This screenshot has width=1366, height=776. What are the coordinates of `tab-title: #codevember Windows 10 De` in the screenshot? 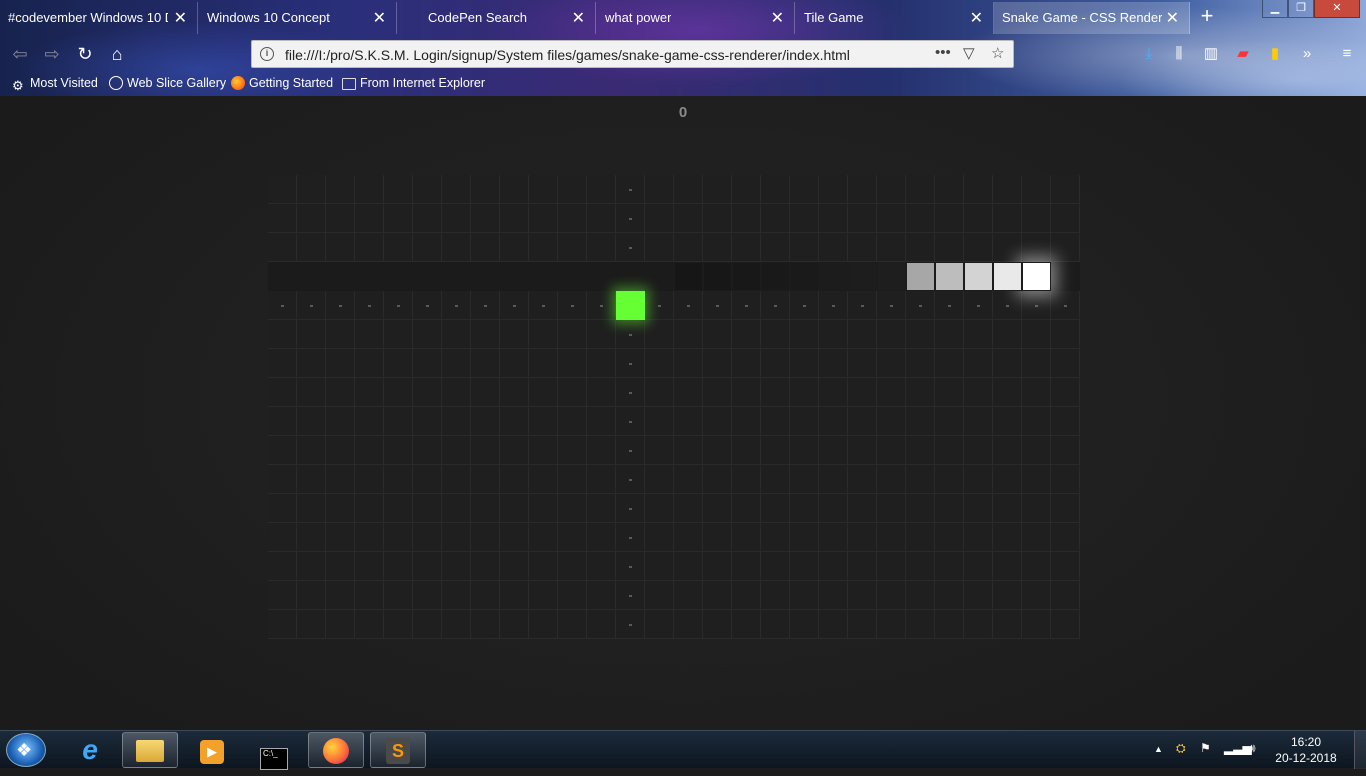 It's located at (88, 17).